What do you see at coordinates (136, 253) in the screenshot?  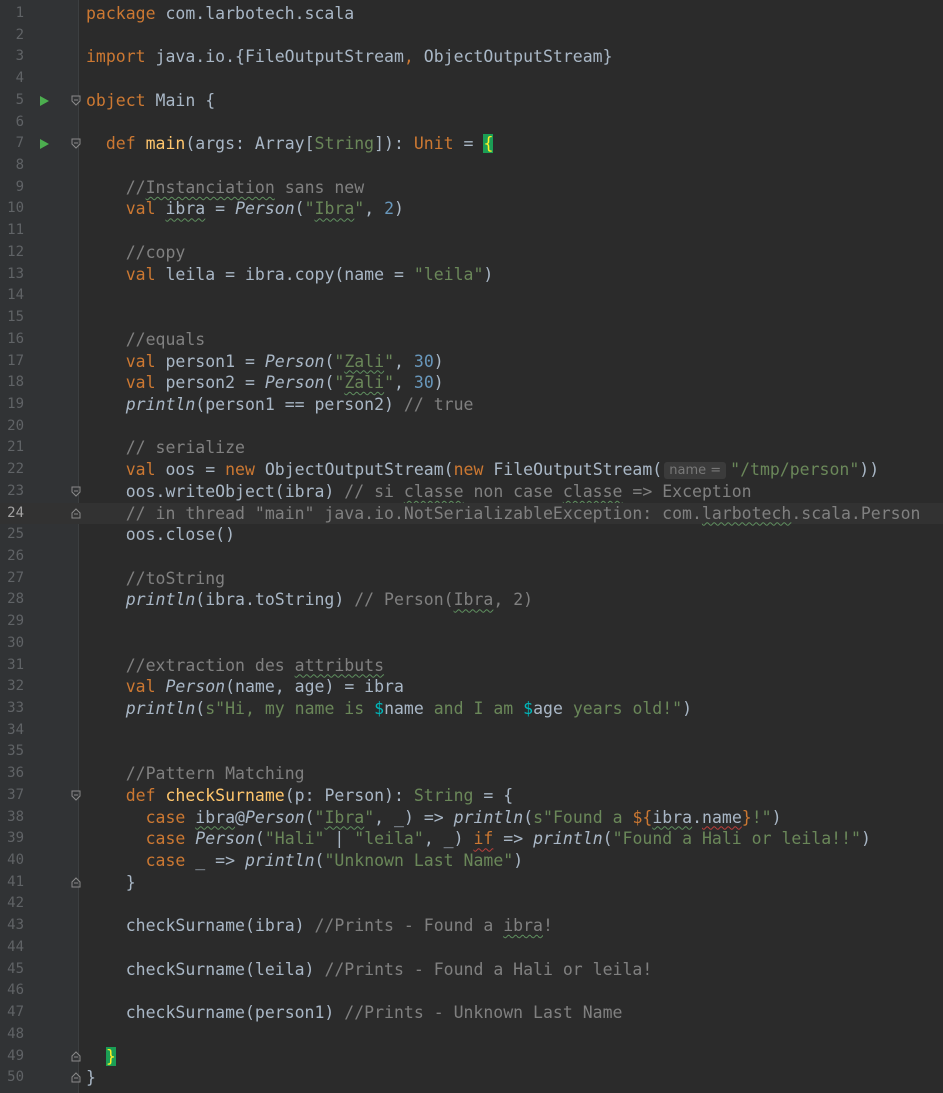 I see `code-text: //copy` at bounding box center [136, 253].